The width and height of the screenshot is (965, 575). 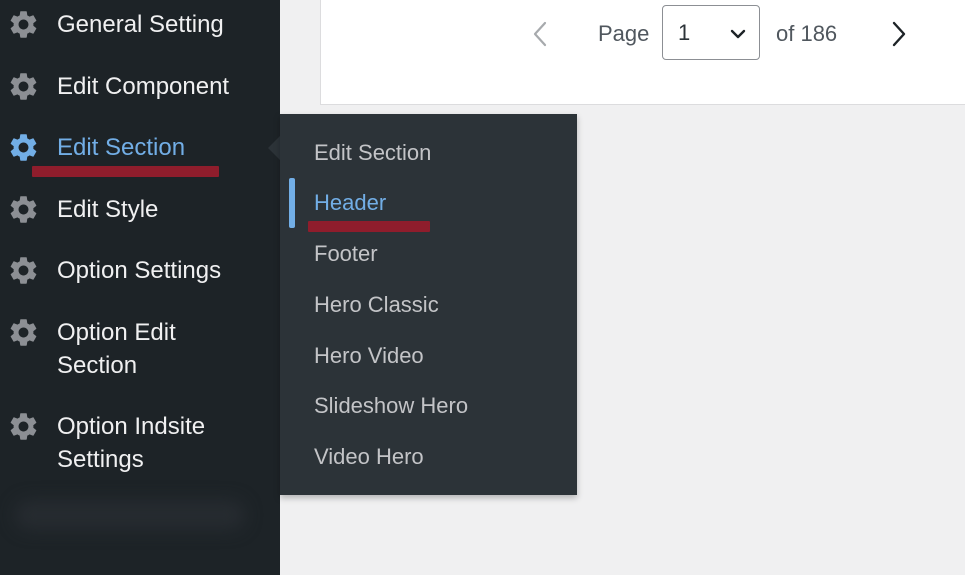 What do you see at coordinates (738, 34) in the screenshot?
I see `chevron-down-icon` at bounding box center [738, 34].